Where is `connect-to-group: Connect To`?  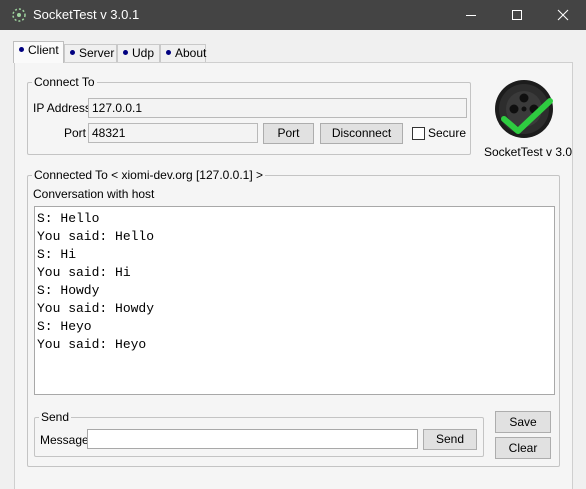 connect-to-group: Connect To is located at coordinates (249, 115).